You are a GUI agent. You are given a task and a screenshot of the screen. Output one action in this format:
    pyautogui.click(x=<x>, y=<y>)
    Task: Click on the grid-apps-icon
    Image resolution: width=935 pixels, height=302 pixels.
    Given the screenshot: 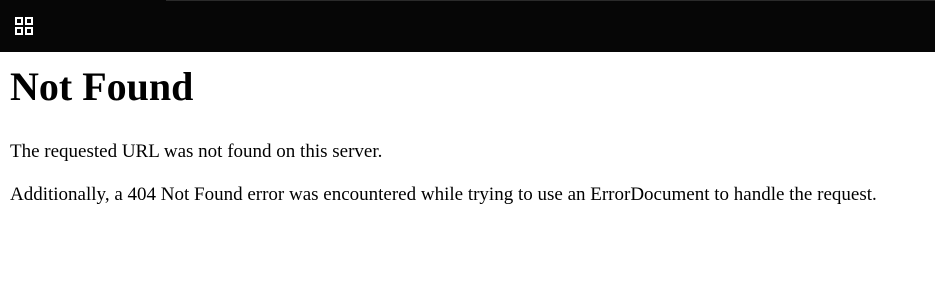 What is the action you would take?
    pyautogui.click(x=24, y=26)
    